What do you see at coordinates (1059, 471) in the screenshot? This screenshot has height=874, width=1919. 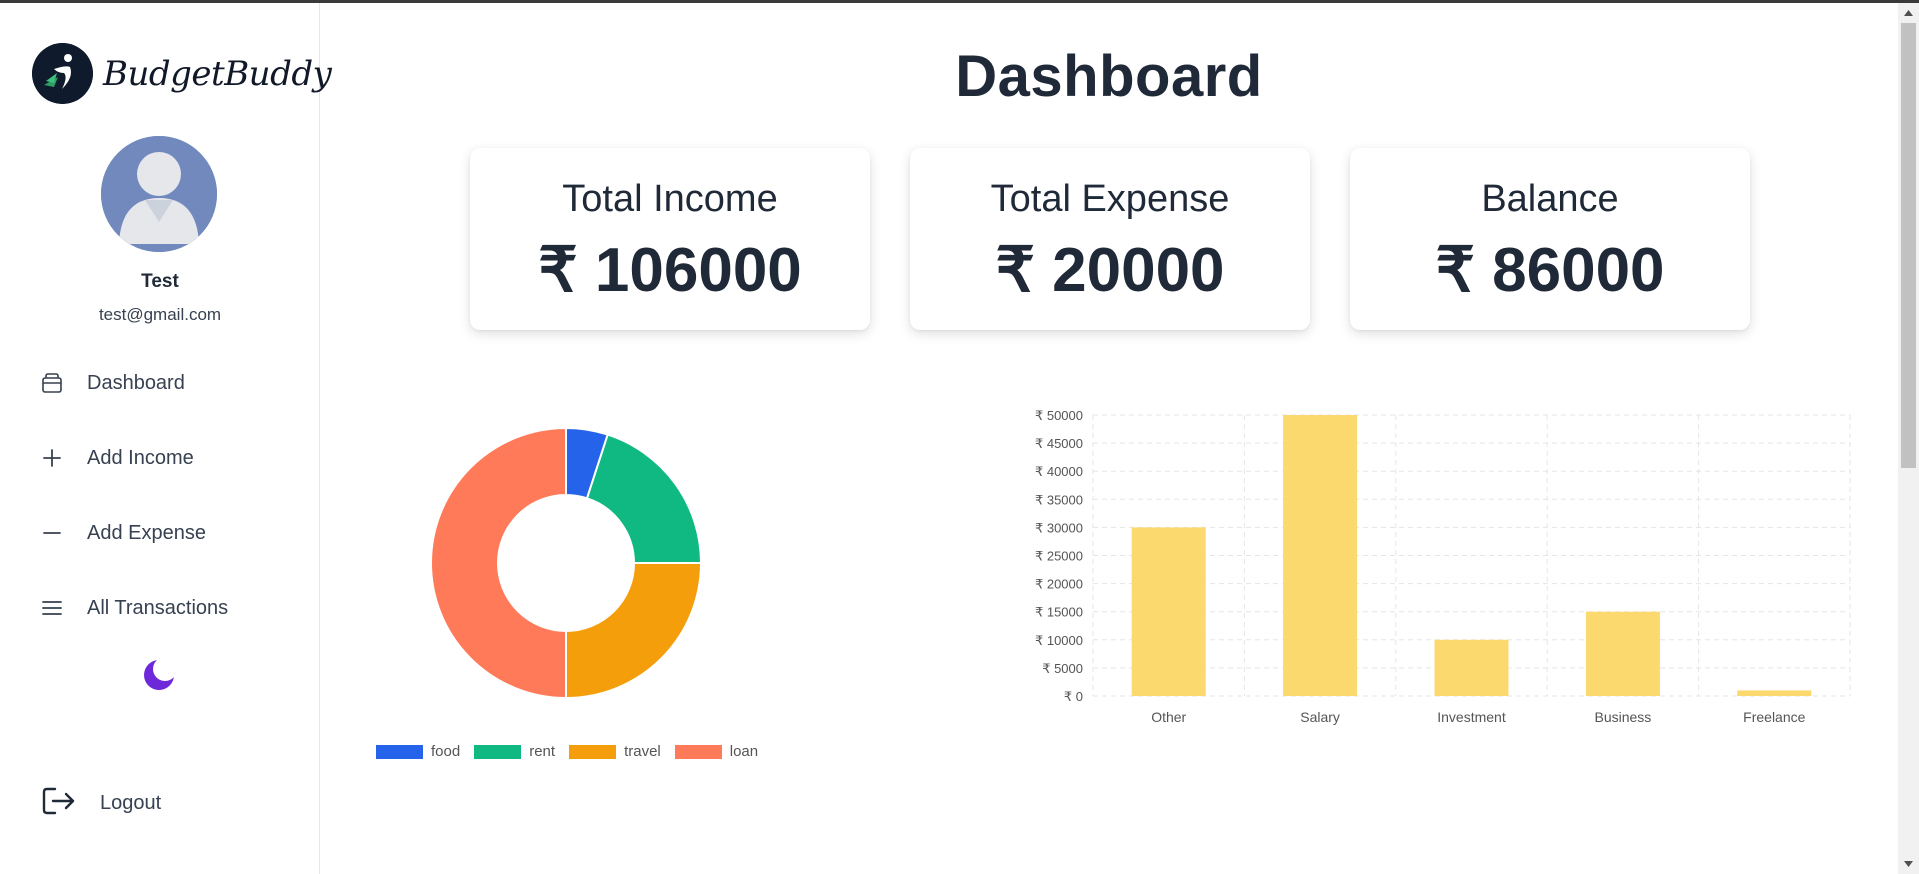 I see `y-tick-label: ₹ 40000` at bounding box center [1059, 471].